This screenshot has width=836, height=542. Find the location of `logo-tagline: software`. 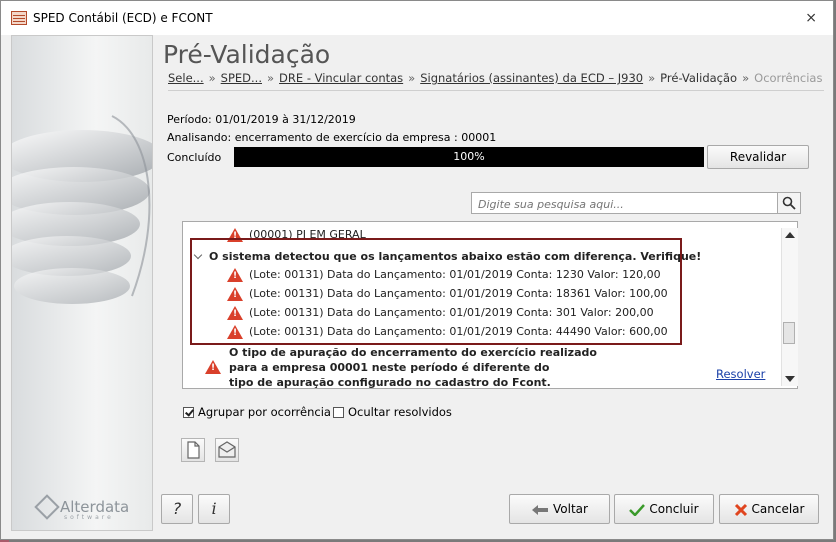

logo-tagline: software is located at coordinates (89, 517).